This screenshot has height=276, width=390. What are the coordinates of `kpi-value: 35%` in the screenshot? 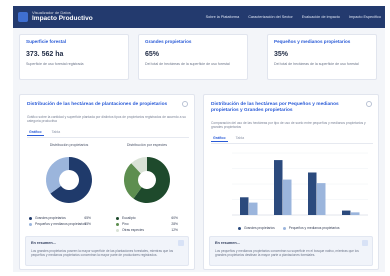 It's located at (281, 54).